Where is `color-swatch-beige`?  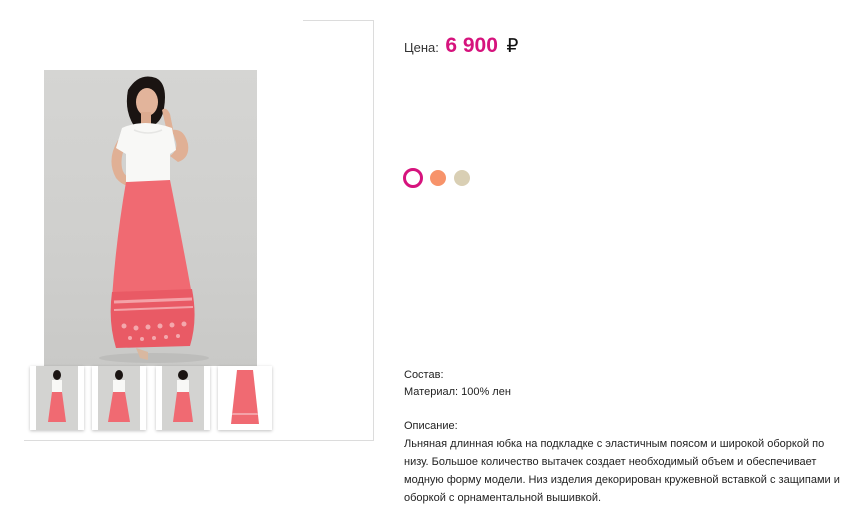 color-swatch-beige is located at coordinates (462, 178).